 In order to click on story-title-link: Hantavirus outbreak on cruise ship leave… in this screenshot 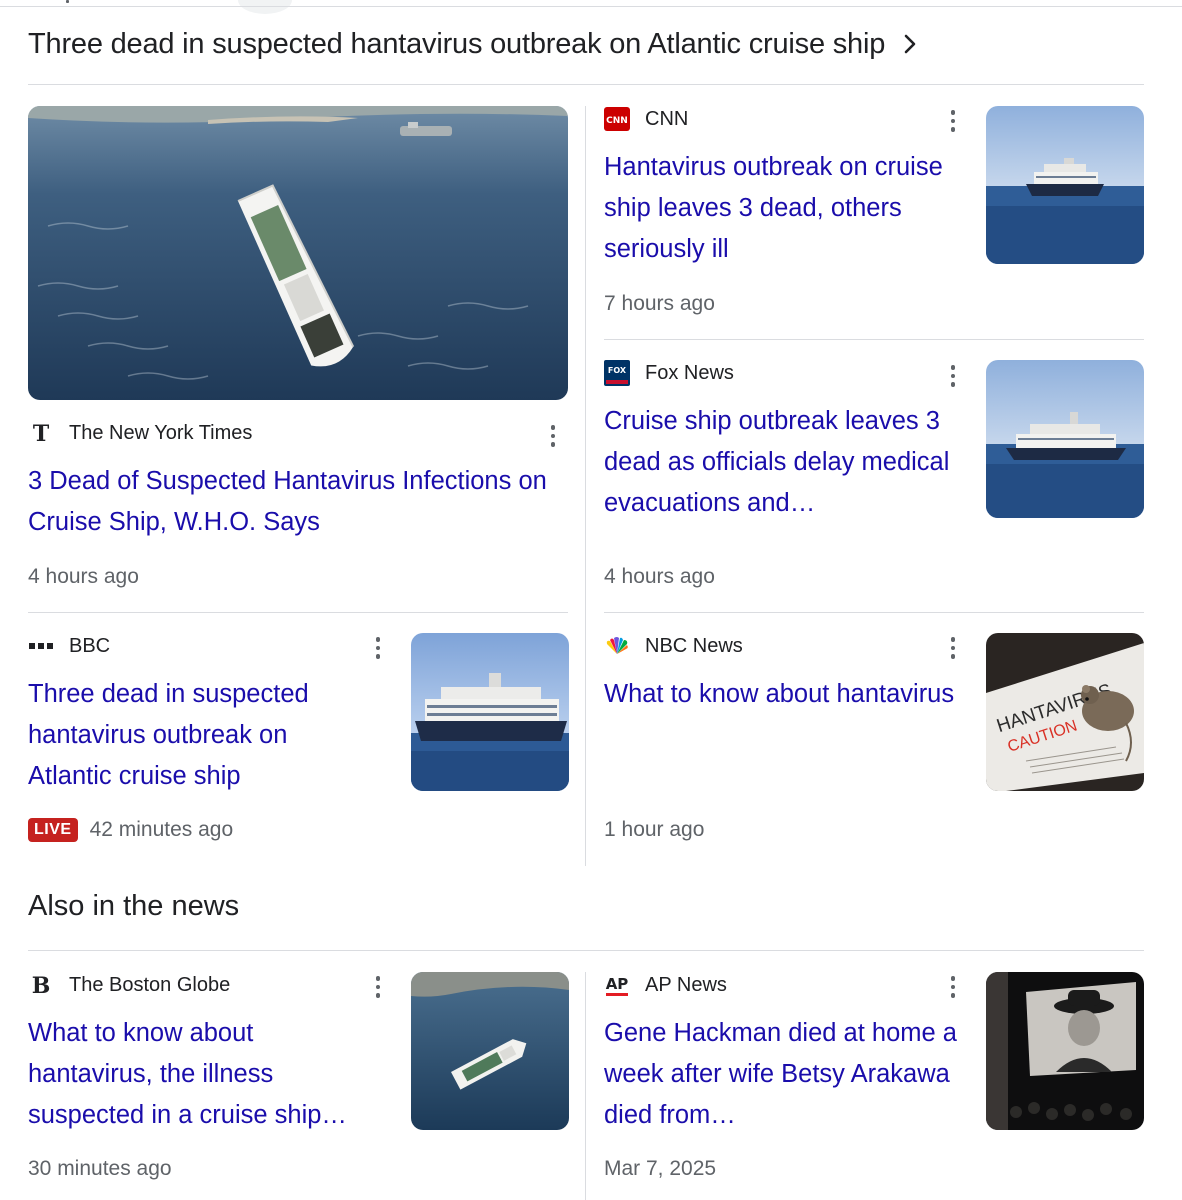, I will do `click(785, 208)`.